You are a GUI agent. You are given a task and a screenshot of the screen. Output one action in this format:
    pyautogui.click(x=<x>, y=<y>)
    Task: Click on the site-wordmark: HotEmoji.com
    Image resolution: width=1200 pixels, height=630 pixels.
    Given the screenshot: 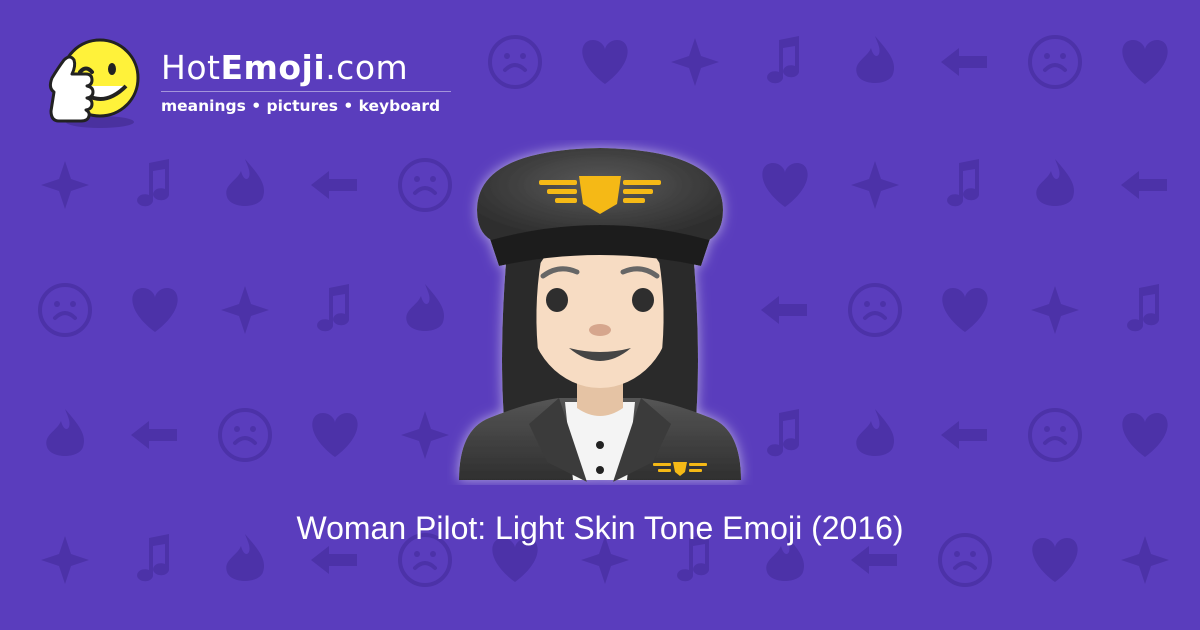 What is the action you would take?
    pyautogui.click(x=284, y=67)
    